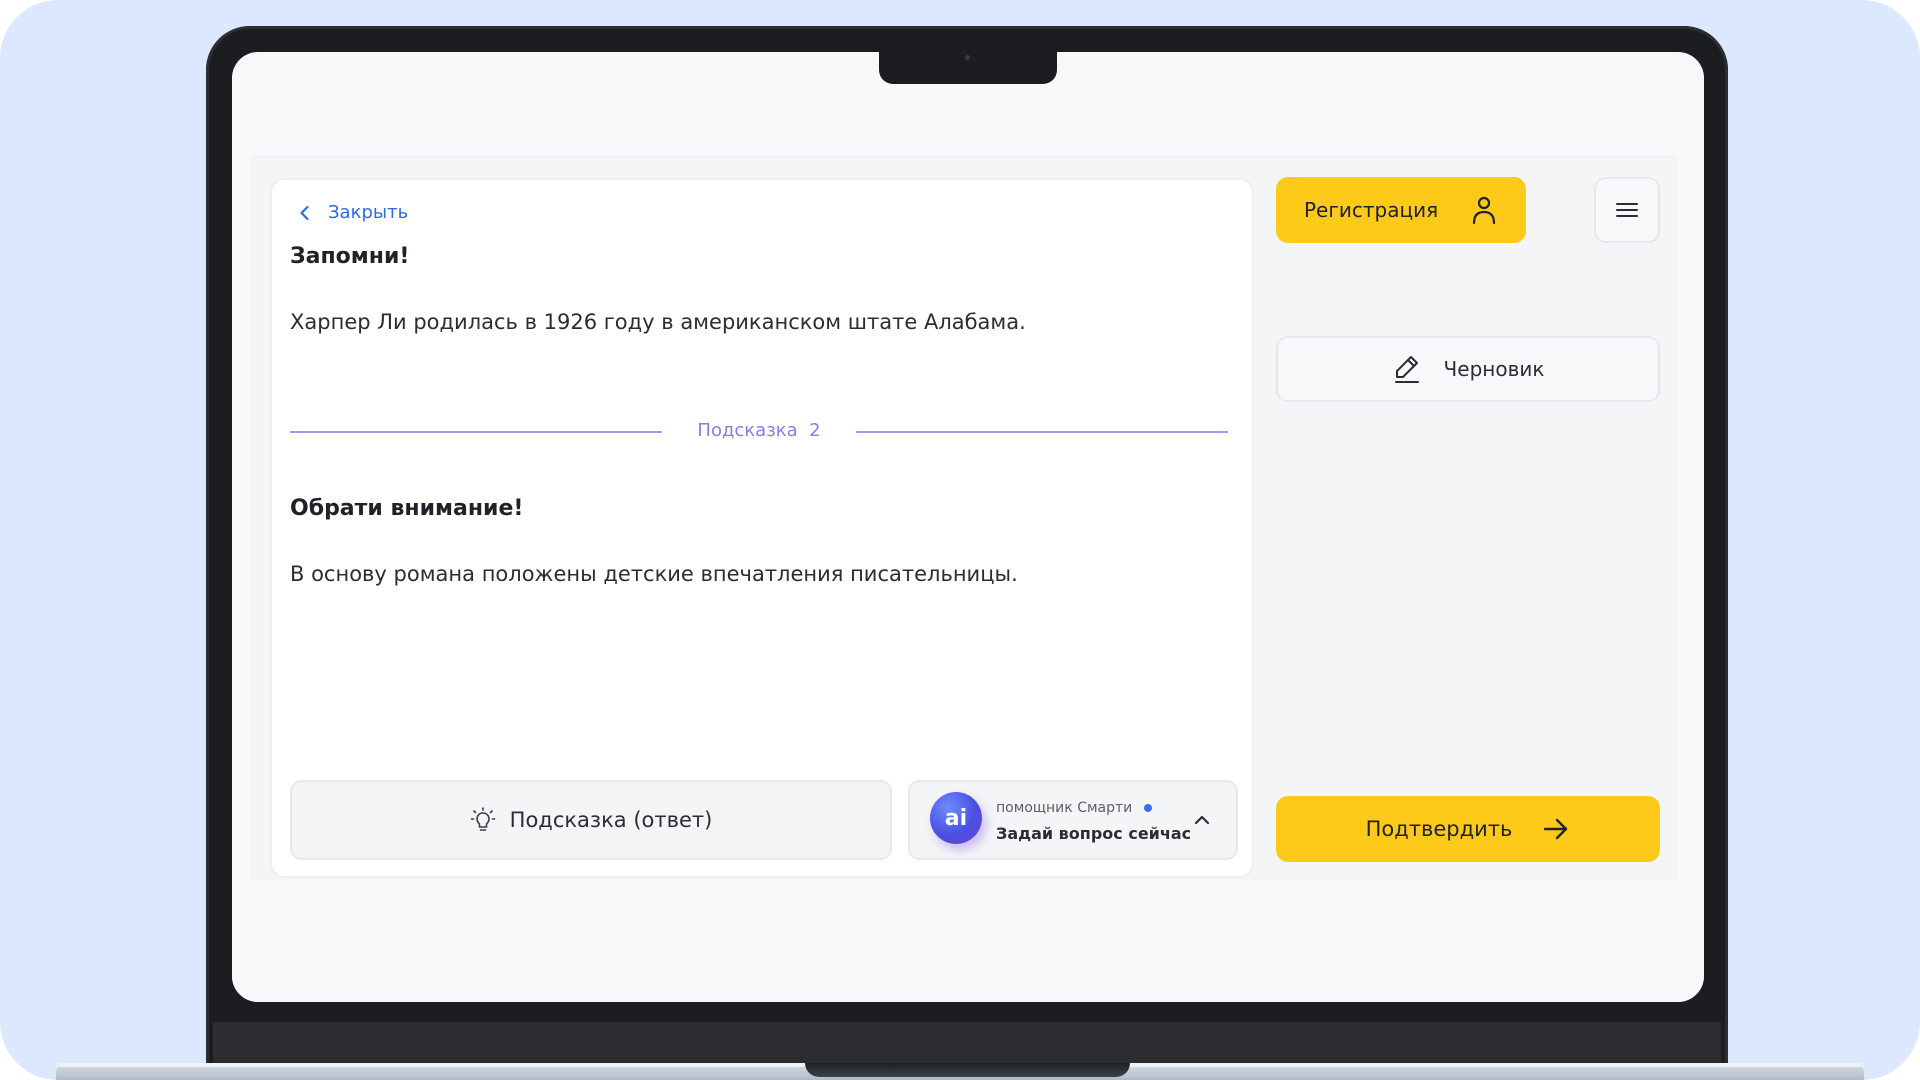  Describe the element at coordinates (956, 818) in the screenshot. I see `ai-avatar: ai` at that location.